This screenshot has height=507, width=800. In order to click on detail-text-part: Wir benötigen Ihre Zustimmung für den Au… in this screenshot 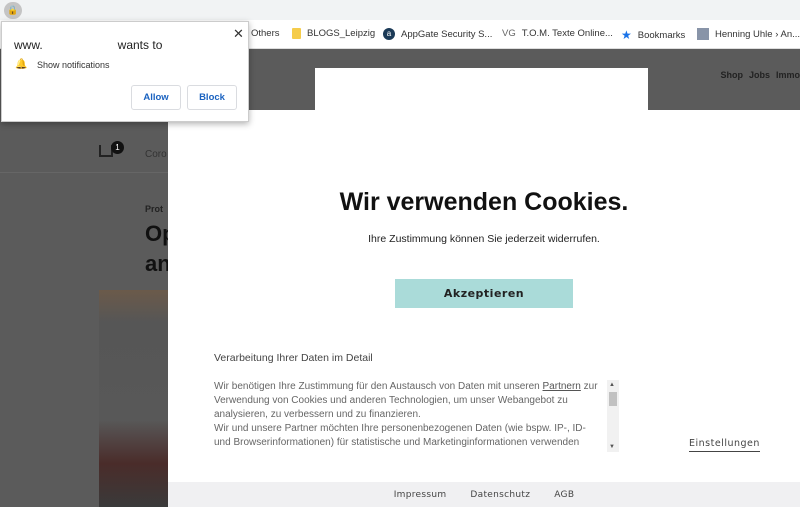, I will do `click(378, 386)`.